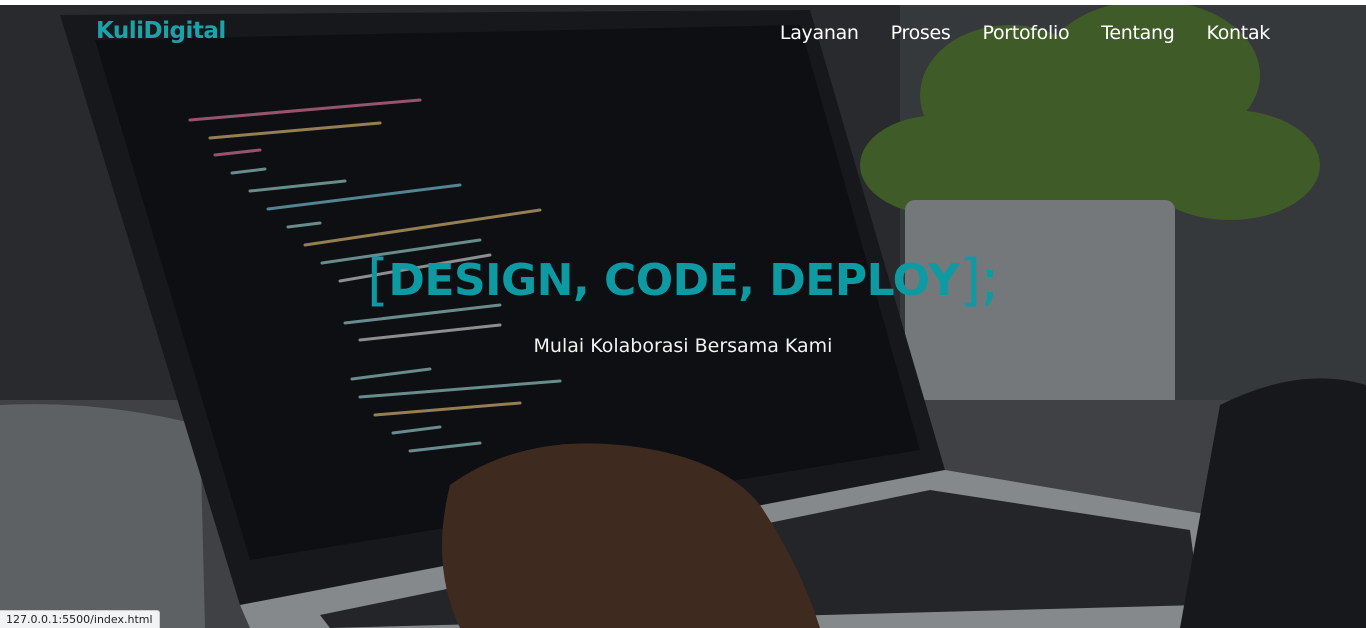 The image size is (1366, 628). Describe the element at coordinates (1239, 33) in the screenshot. I see `nav-link-kontak: Kontak` at that location.